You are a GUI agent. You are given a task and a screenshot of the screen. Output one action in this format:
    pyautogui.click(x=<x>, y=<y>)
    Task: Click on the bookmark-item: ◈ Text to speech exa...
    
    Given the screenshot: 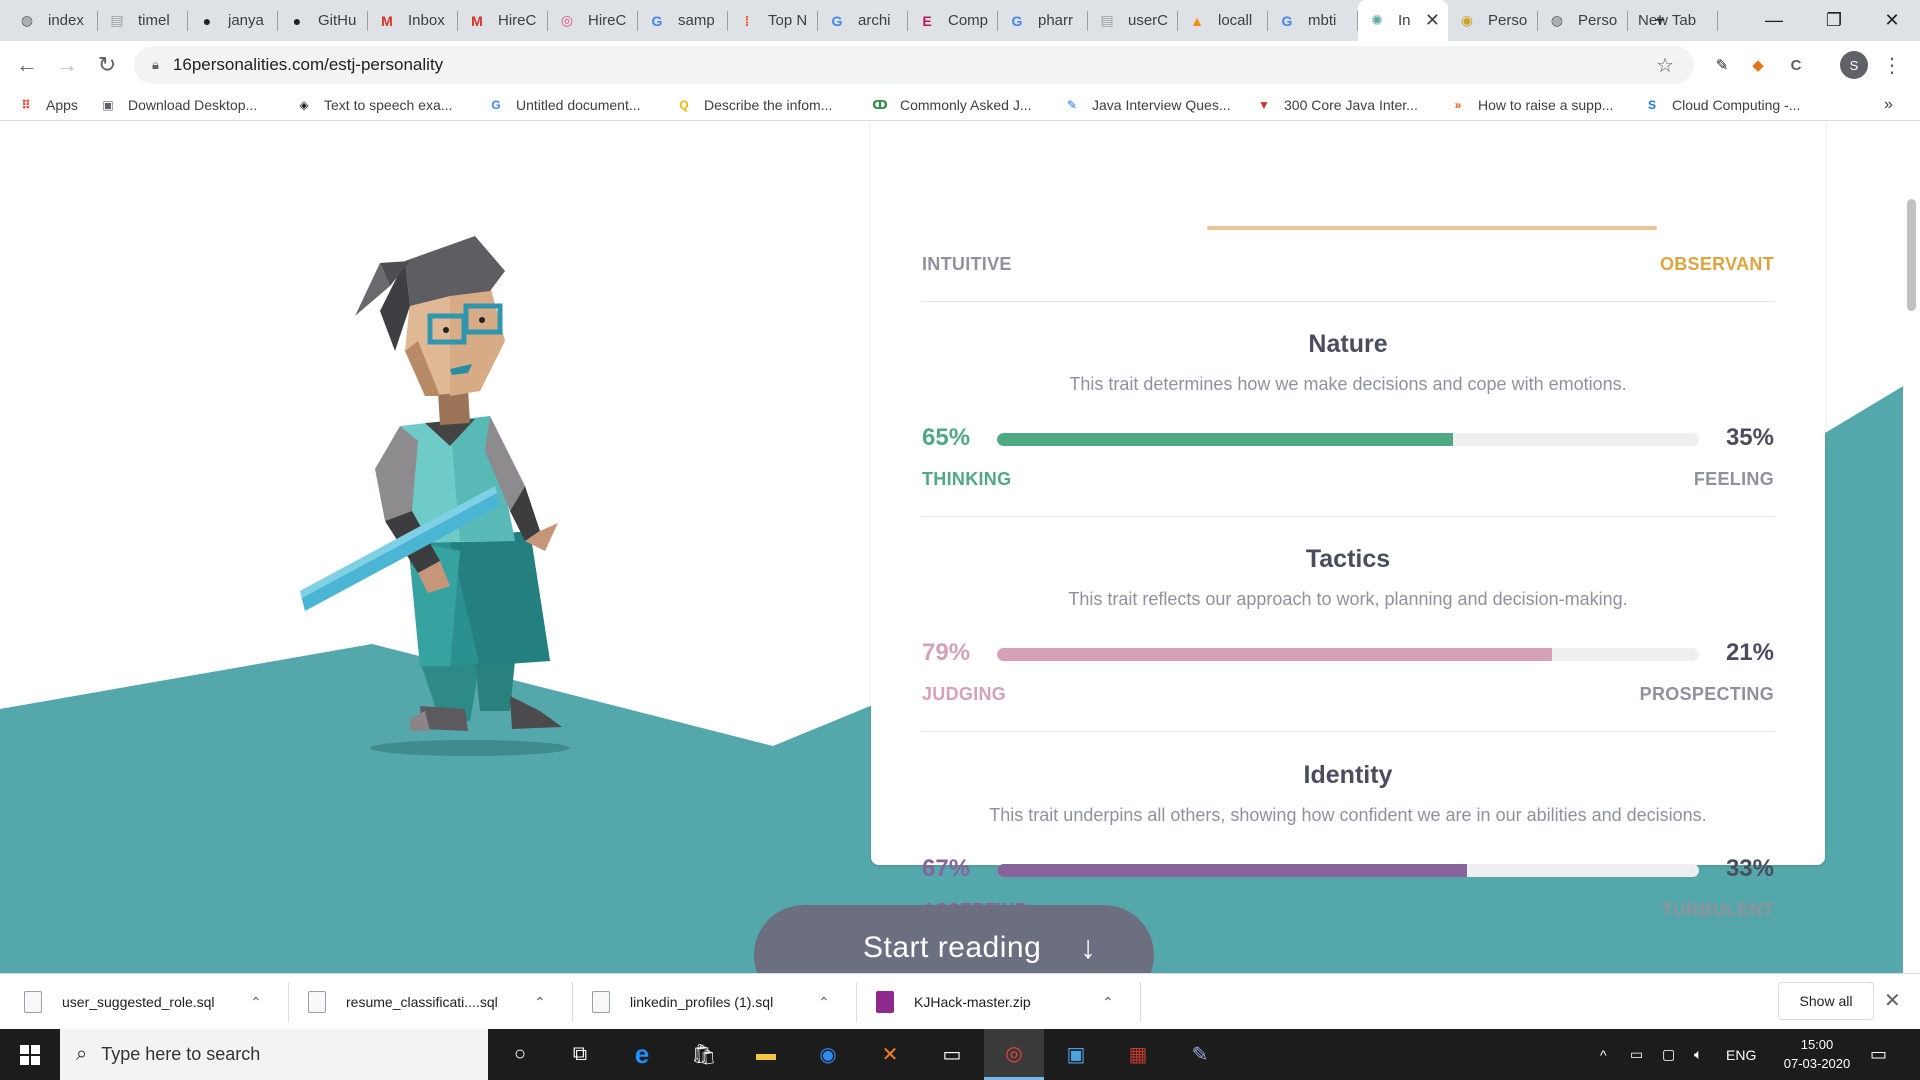 What is the action you would take?
    pyautogui.click(x=374, y=105)
    